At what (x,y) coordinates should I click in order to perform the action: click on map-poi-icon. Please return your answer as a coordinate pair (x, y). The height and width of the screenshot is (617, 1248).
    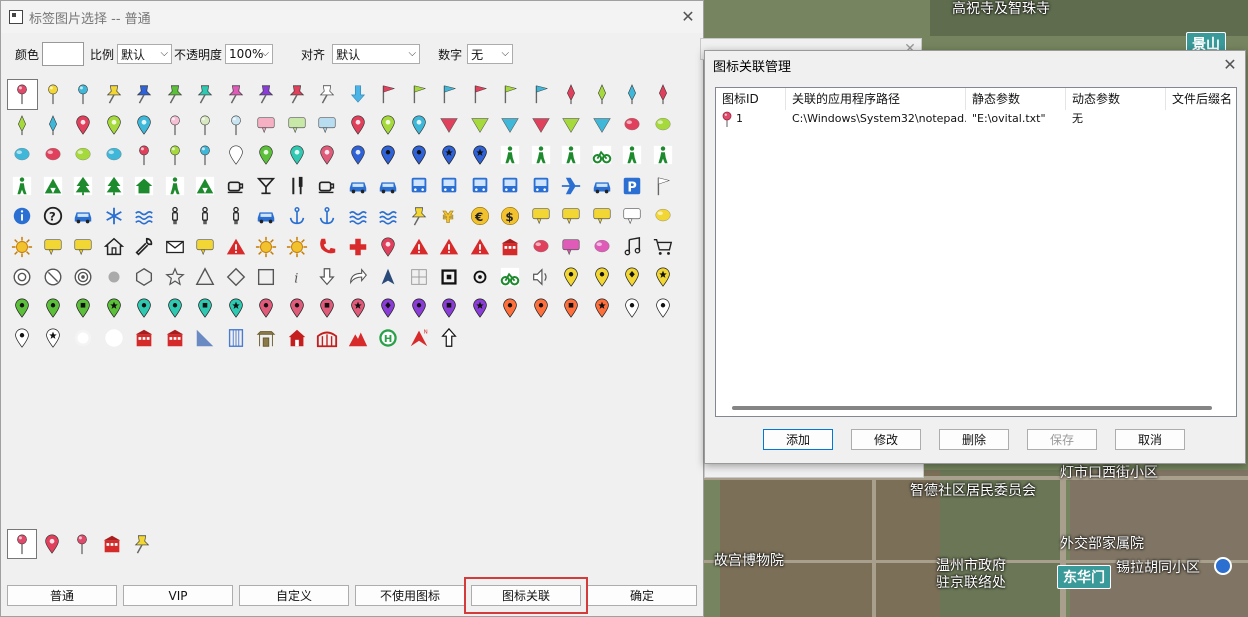
    Looking at the image, I should click on (1223, 566).